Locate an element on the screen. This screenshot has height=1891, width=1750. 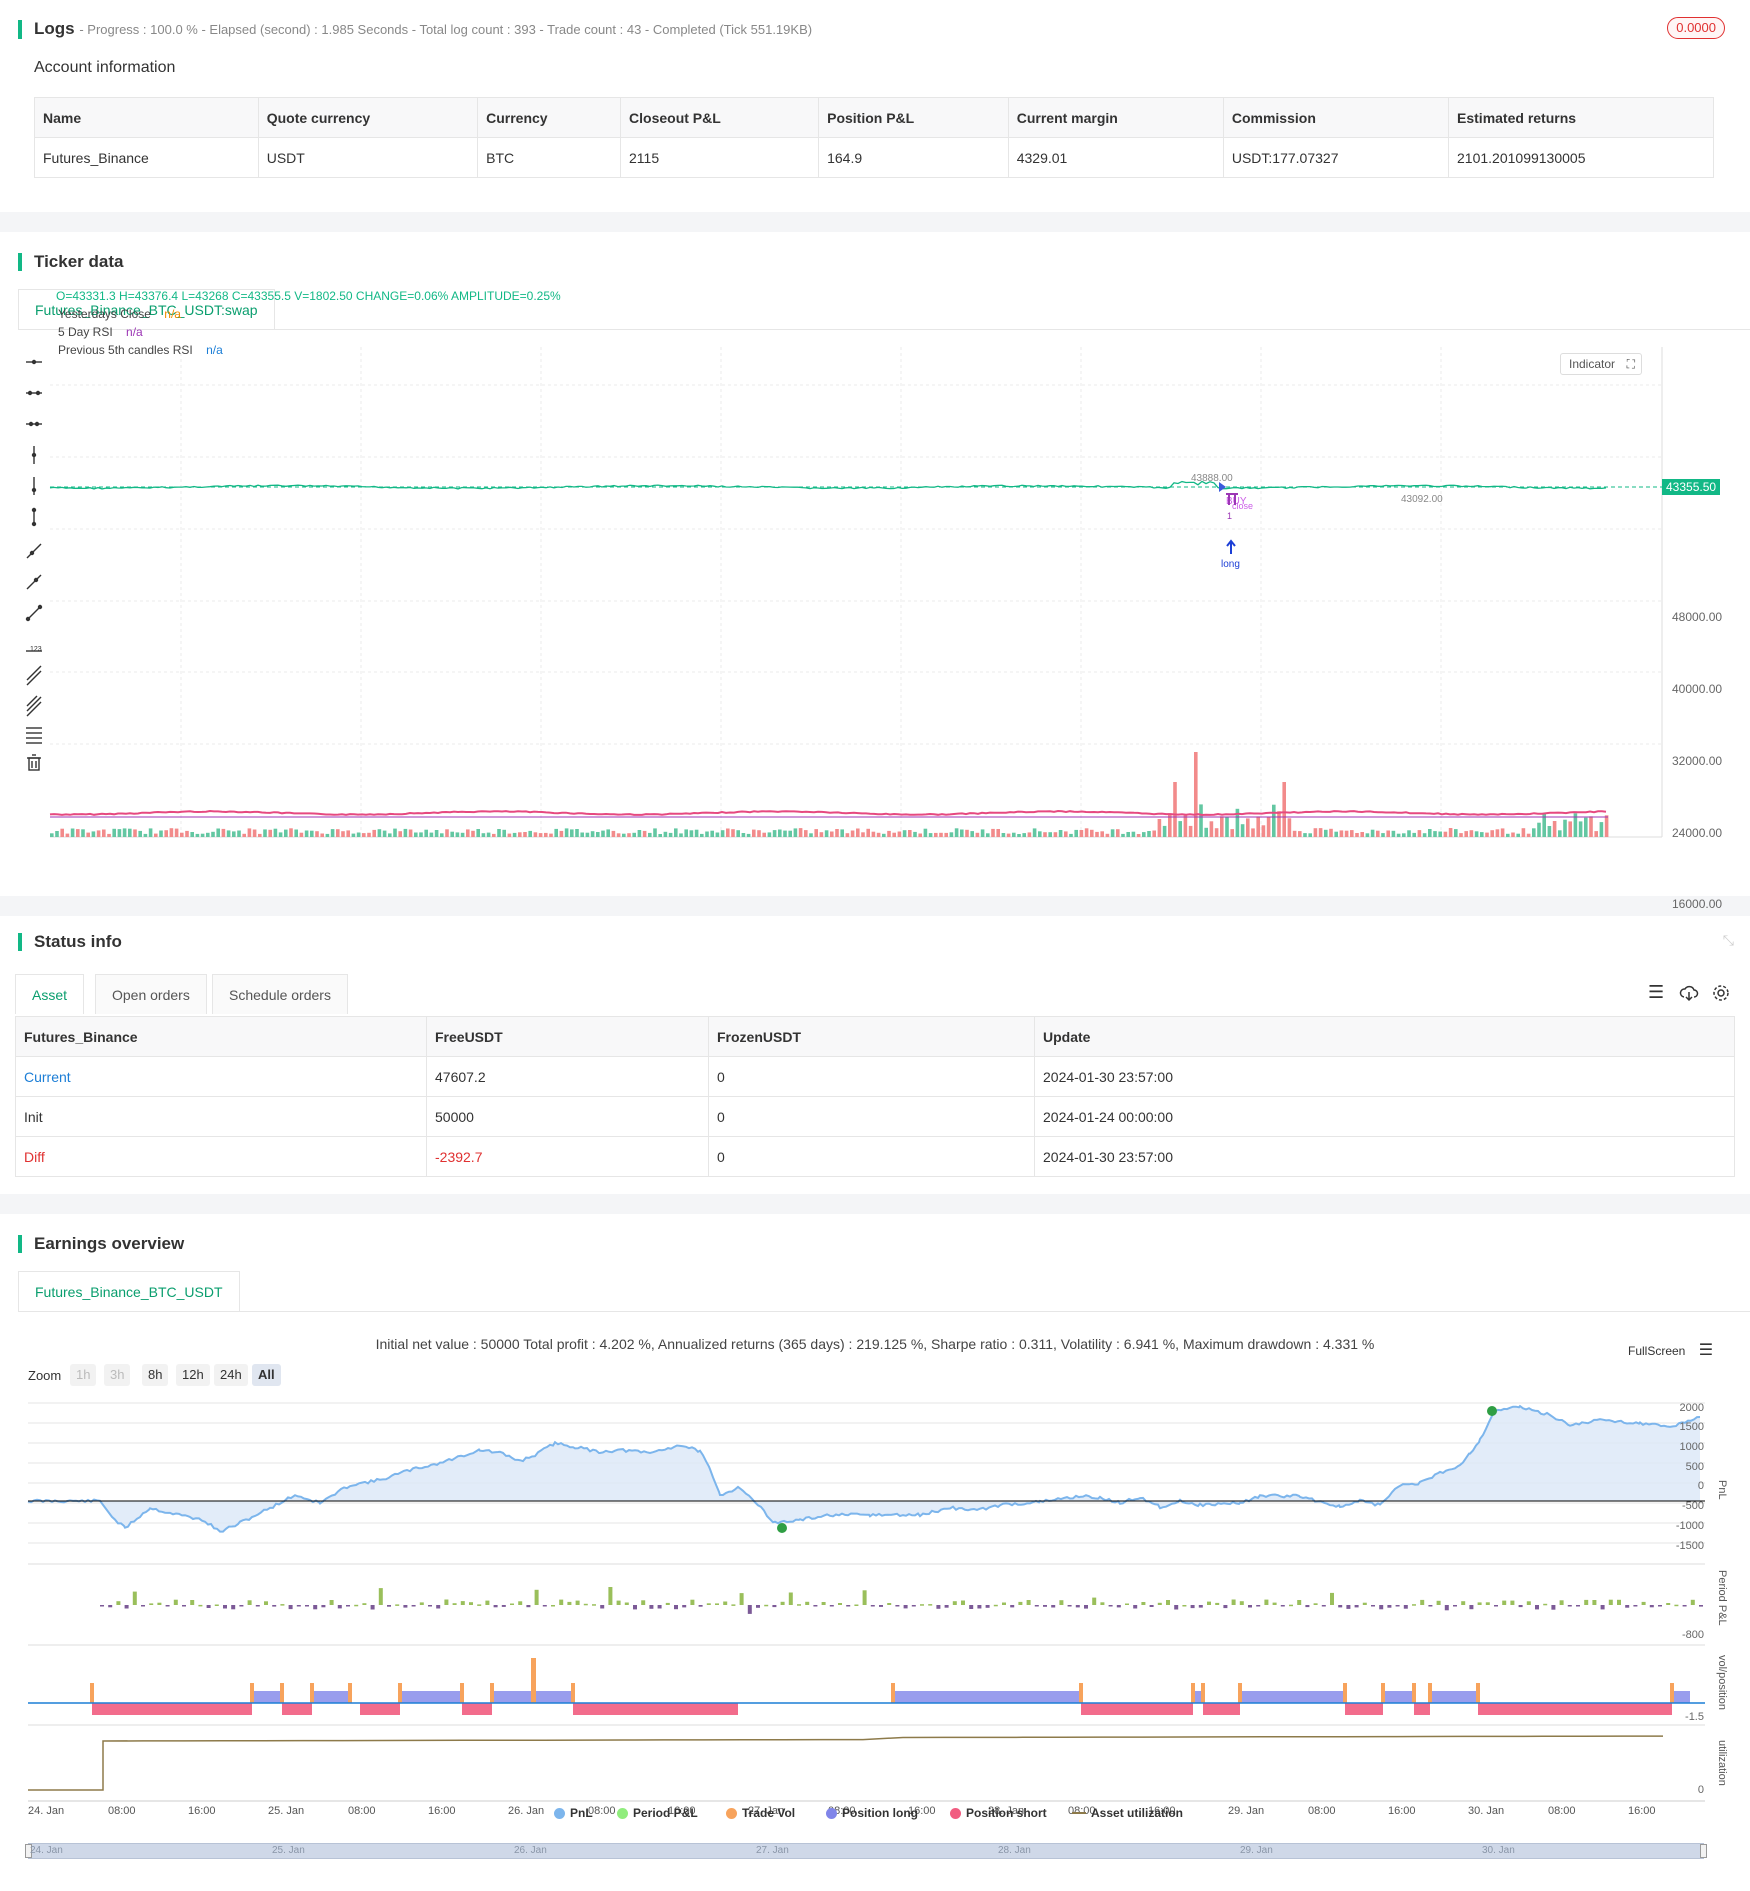
earn-x-tick-label: 16:00 is located at coordinates (442, 1811).